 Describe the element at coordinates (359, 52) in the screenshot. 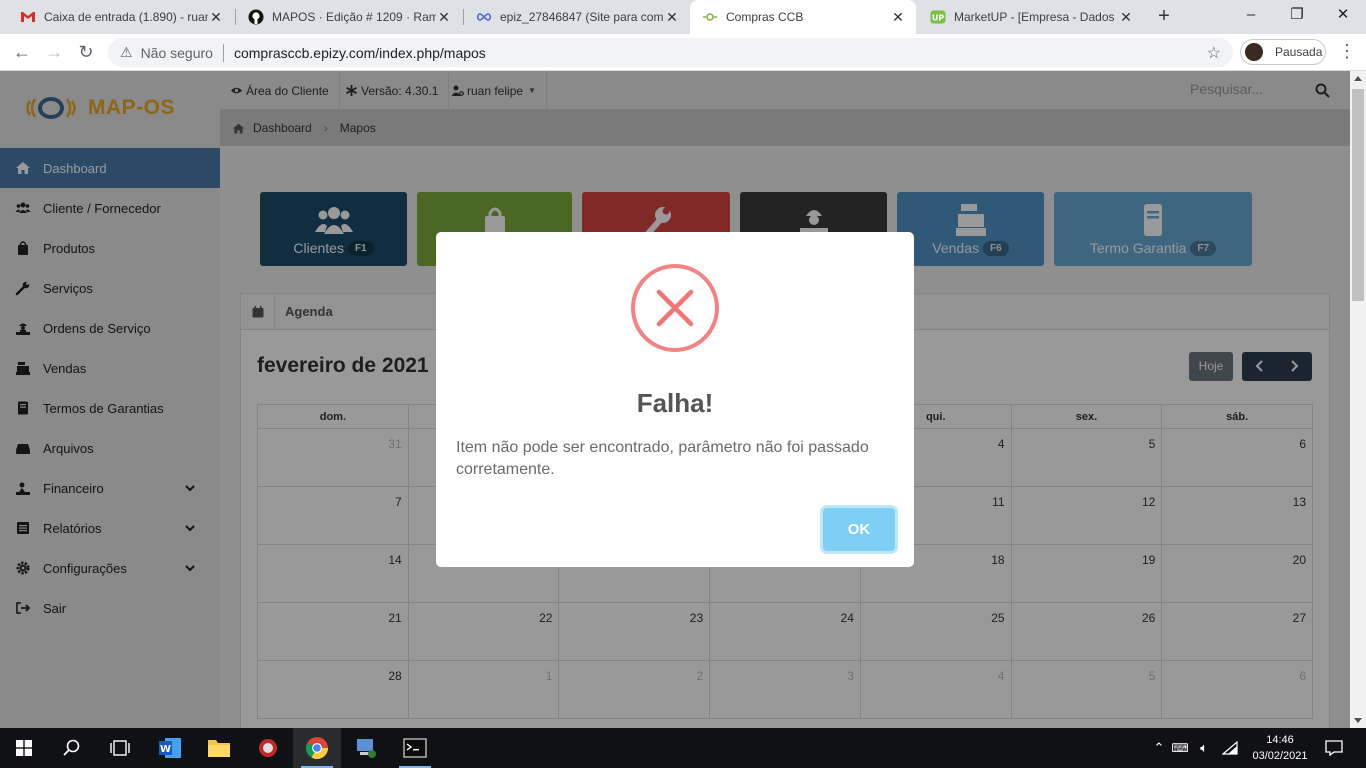

I see `url-text: comprasccb.epizy.com/index.php/mapos` at that location.